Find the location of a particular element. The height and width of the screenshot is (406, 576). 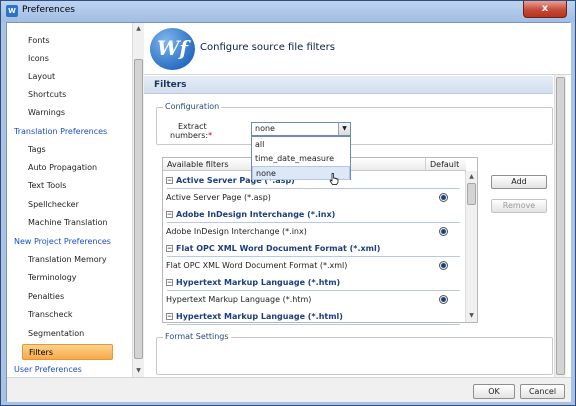

filter-group-name: Adobe InDesign Interchange (*.inx) is located at coordinates (256, 214).